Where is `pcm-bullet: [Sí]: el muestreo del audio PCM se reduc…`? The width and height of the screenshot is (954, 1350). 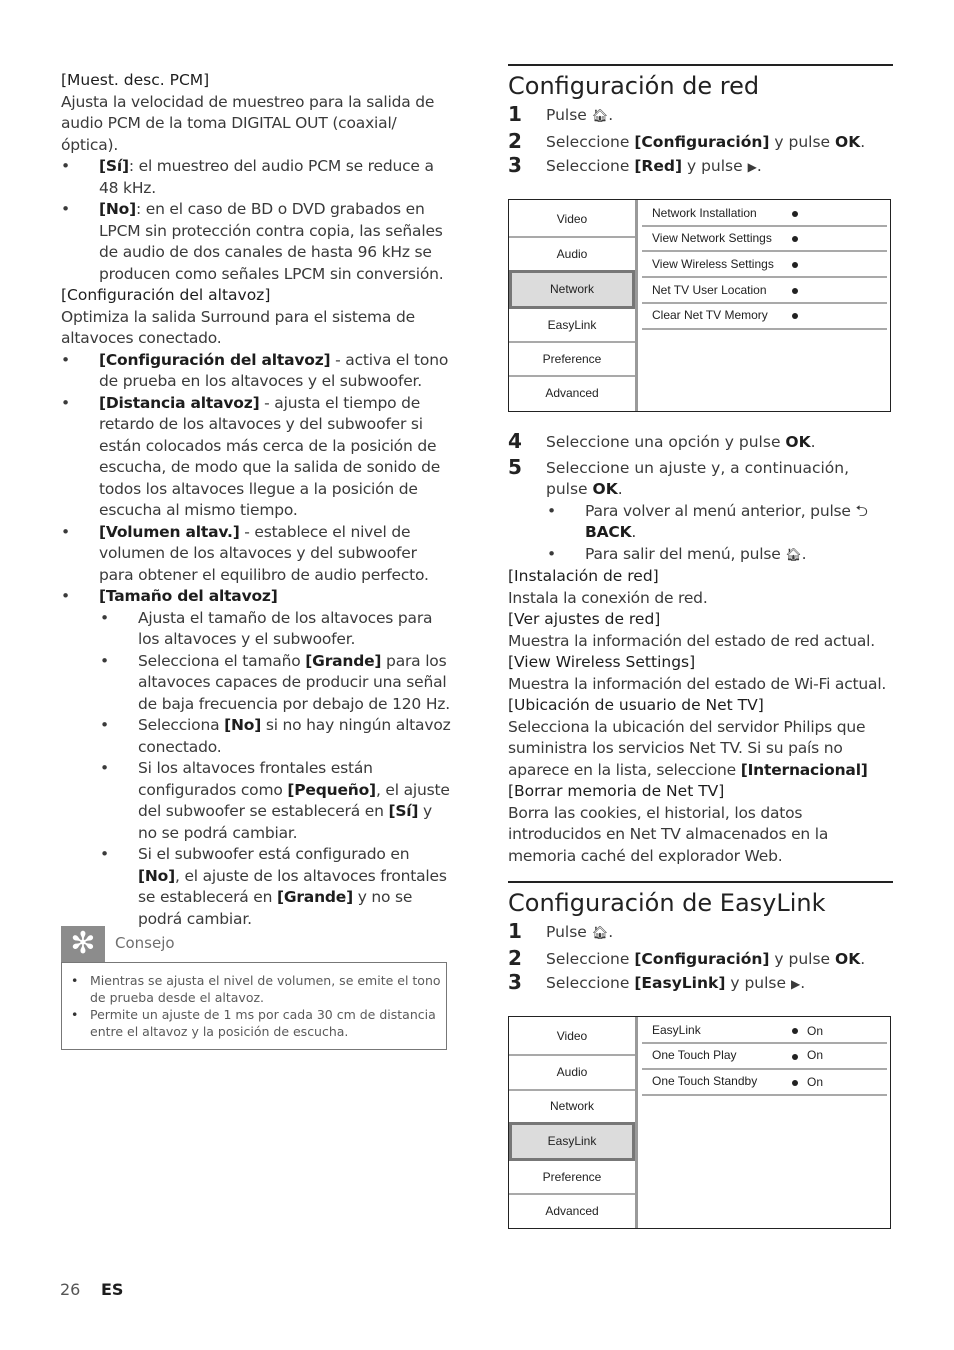
pcm-bullet: [Sí]: el muestreo del audio PCM se reduc… is located at coordinates (256, 177).